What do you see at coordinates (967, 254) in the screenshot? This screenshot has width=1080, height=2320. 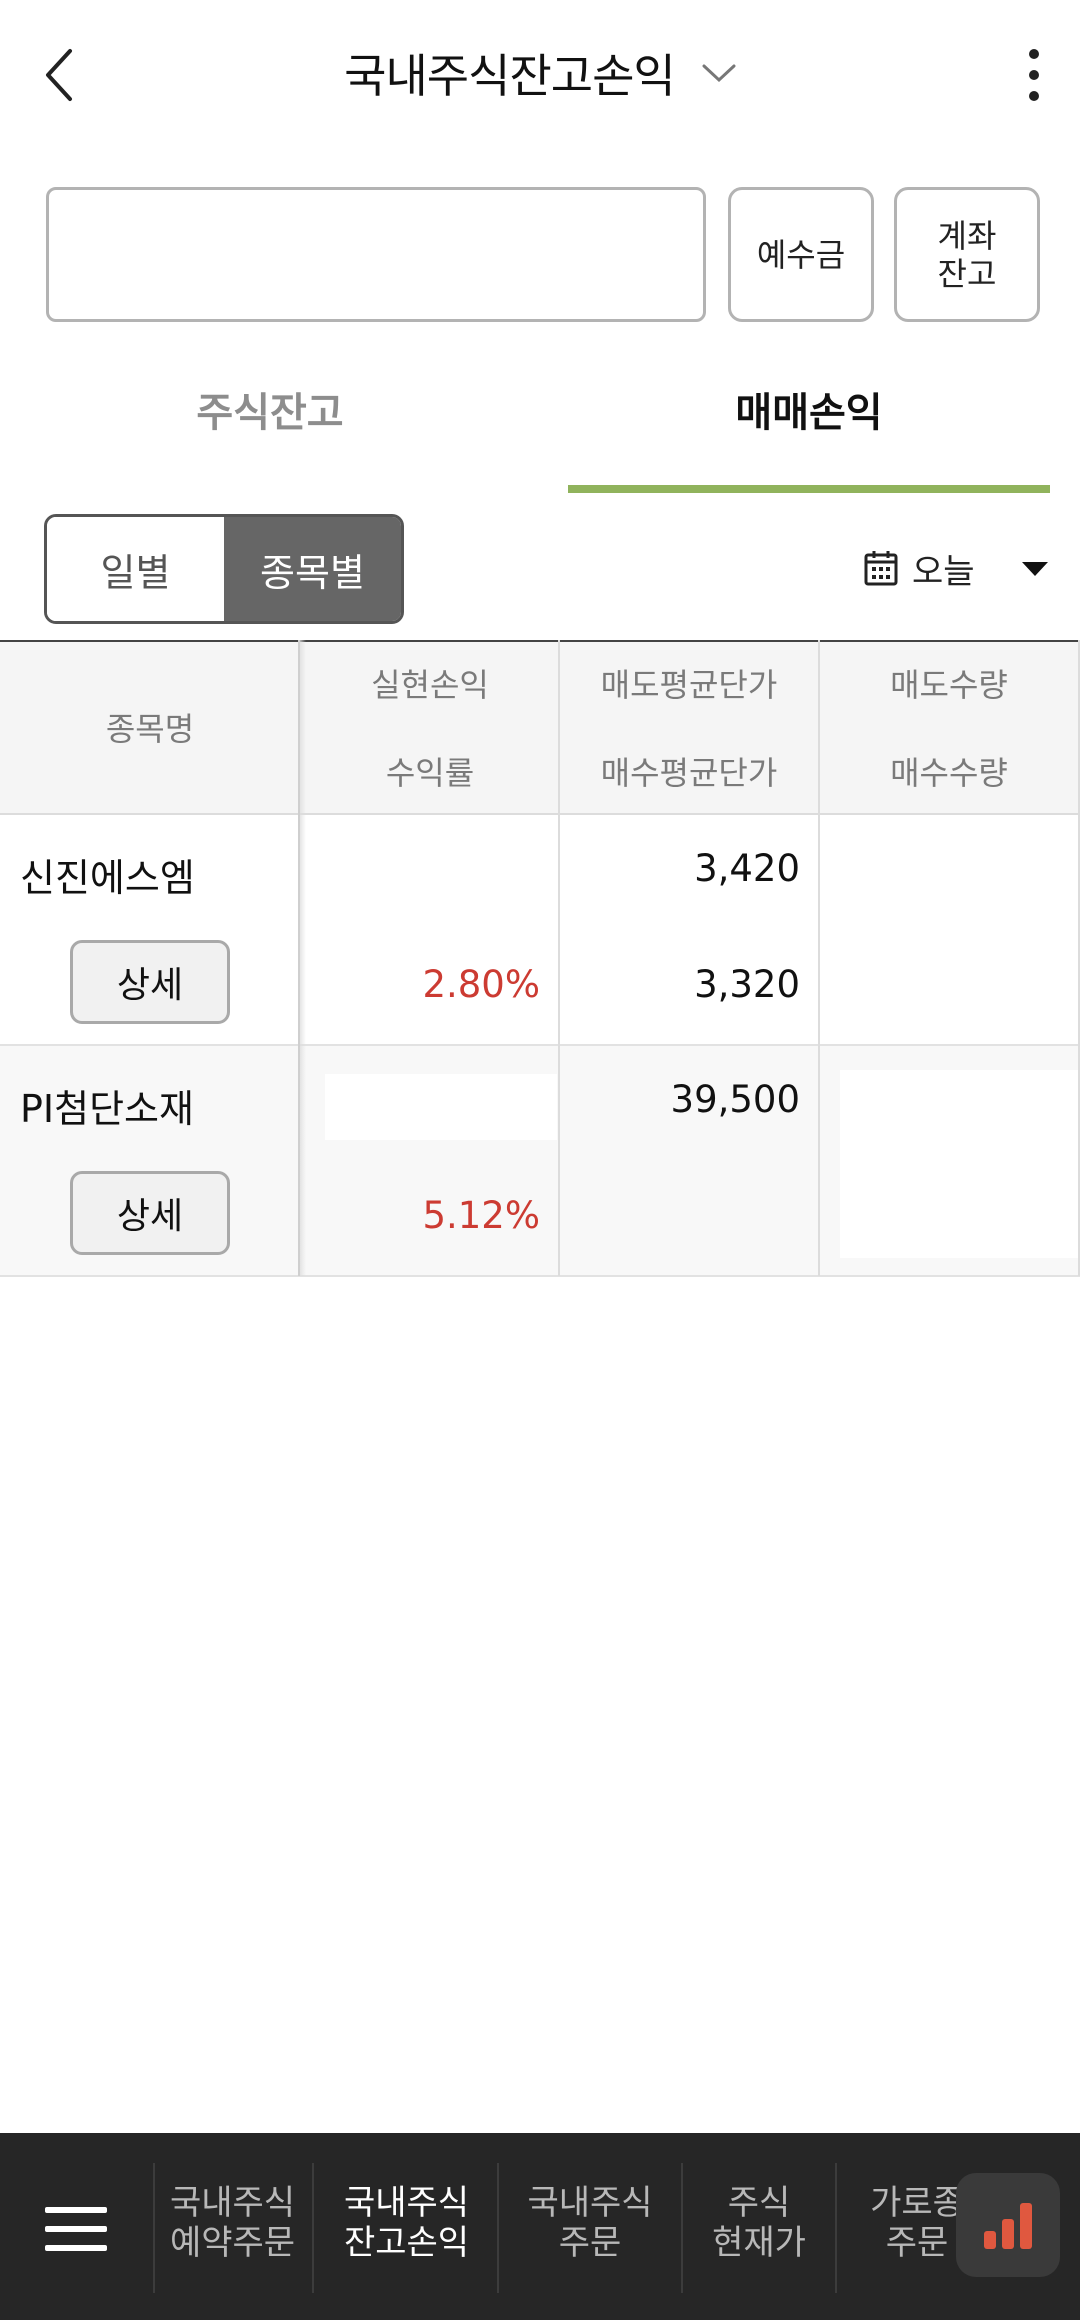 I see `account-balance-button: 계좌 잔고` at bounding box center [967, 254].